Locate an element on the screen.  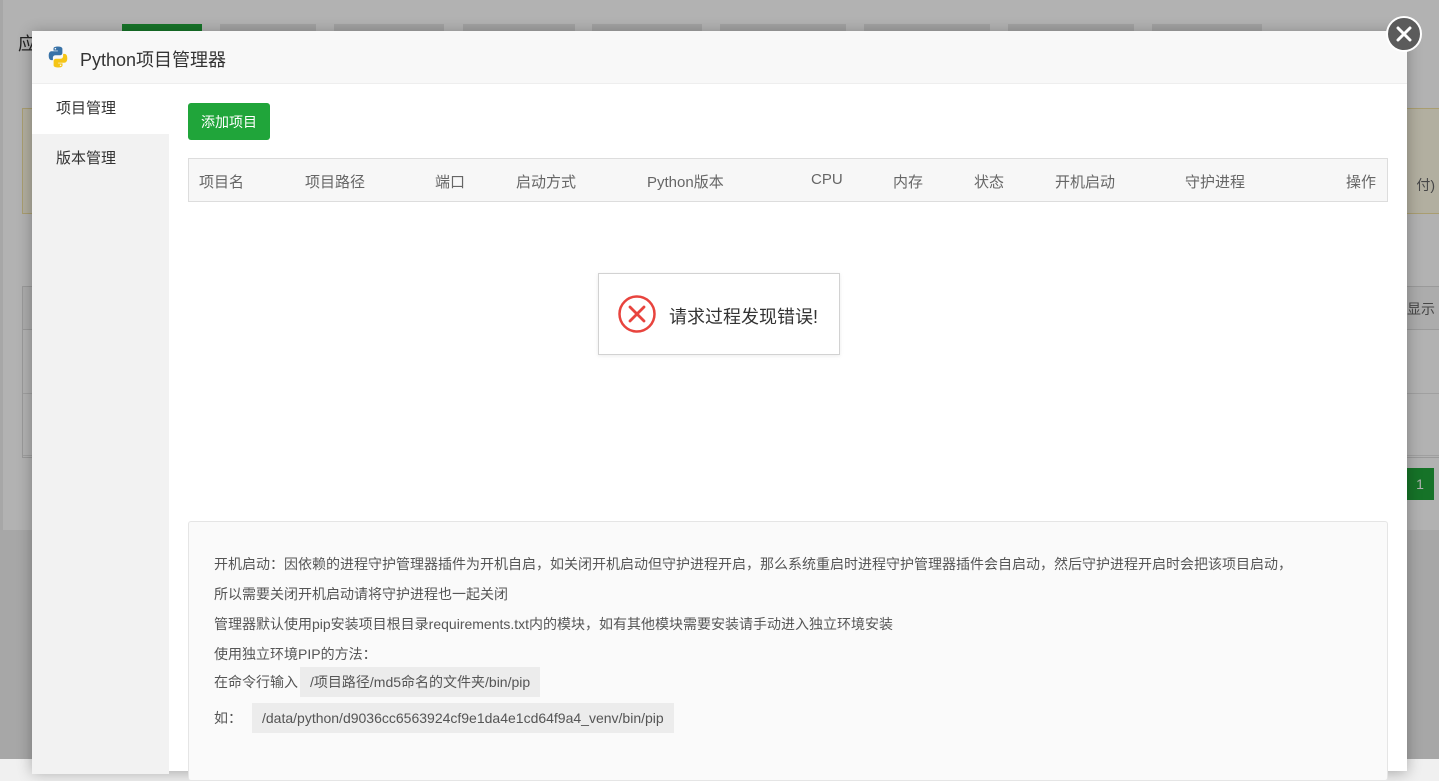
error-circle-icon is located at coordinates (637, 314).